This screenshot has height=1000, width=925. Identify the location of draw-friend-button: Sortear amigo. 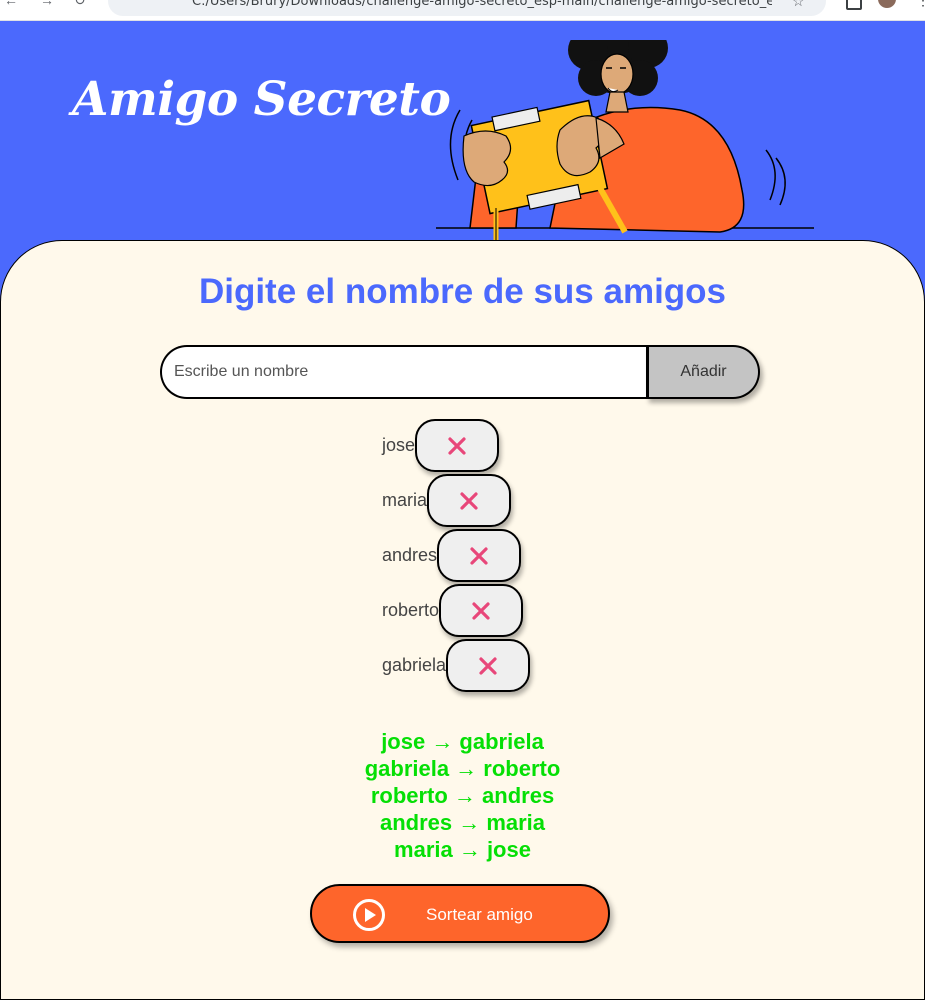
(460, 913).